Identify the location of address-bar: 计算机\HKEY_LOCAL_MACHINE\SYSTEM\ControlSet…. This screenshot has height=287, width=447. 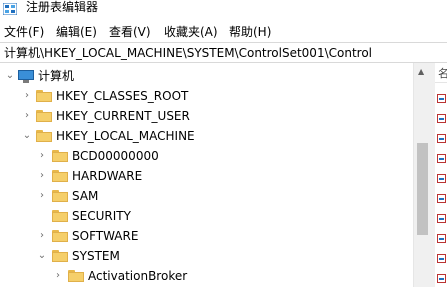
(223, 52).